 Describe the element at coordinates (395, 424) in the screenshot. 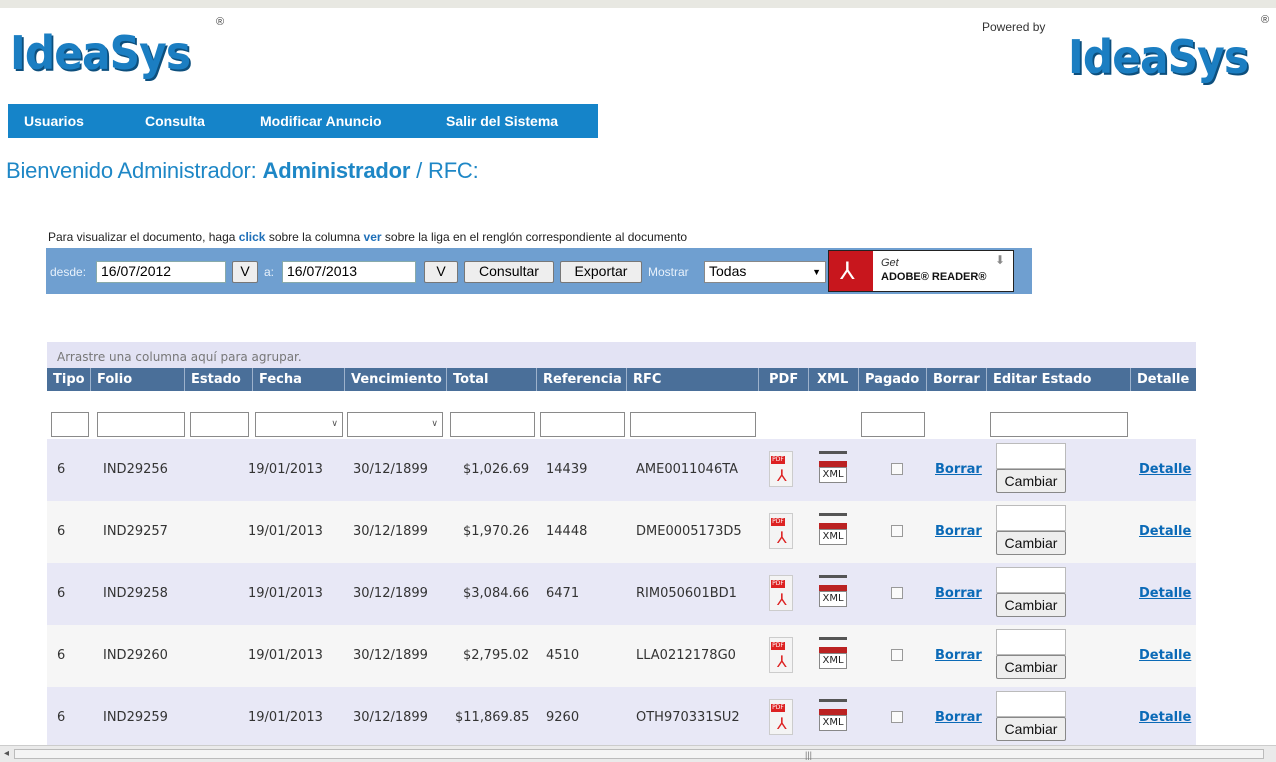

I see `filter-vencimiento: ∨` at that location.